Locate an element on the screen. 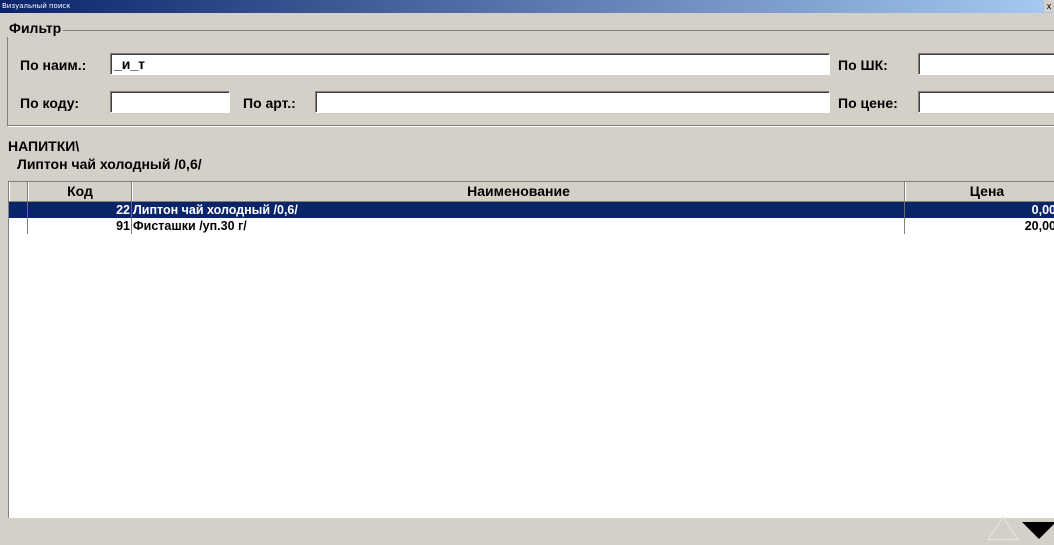 The width and height of the screenshot is (1054, 545). title-bar: Визуальный поиск x is located at coordinates (527, 6).